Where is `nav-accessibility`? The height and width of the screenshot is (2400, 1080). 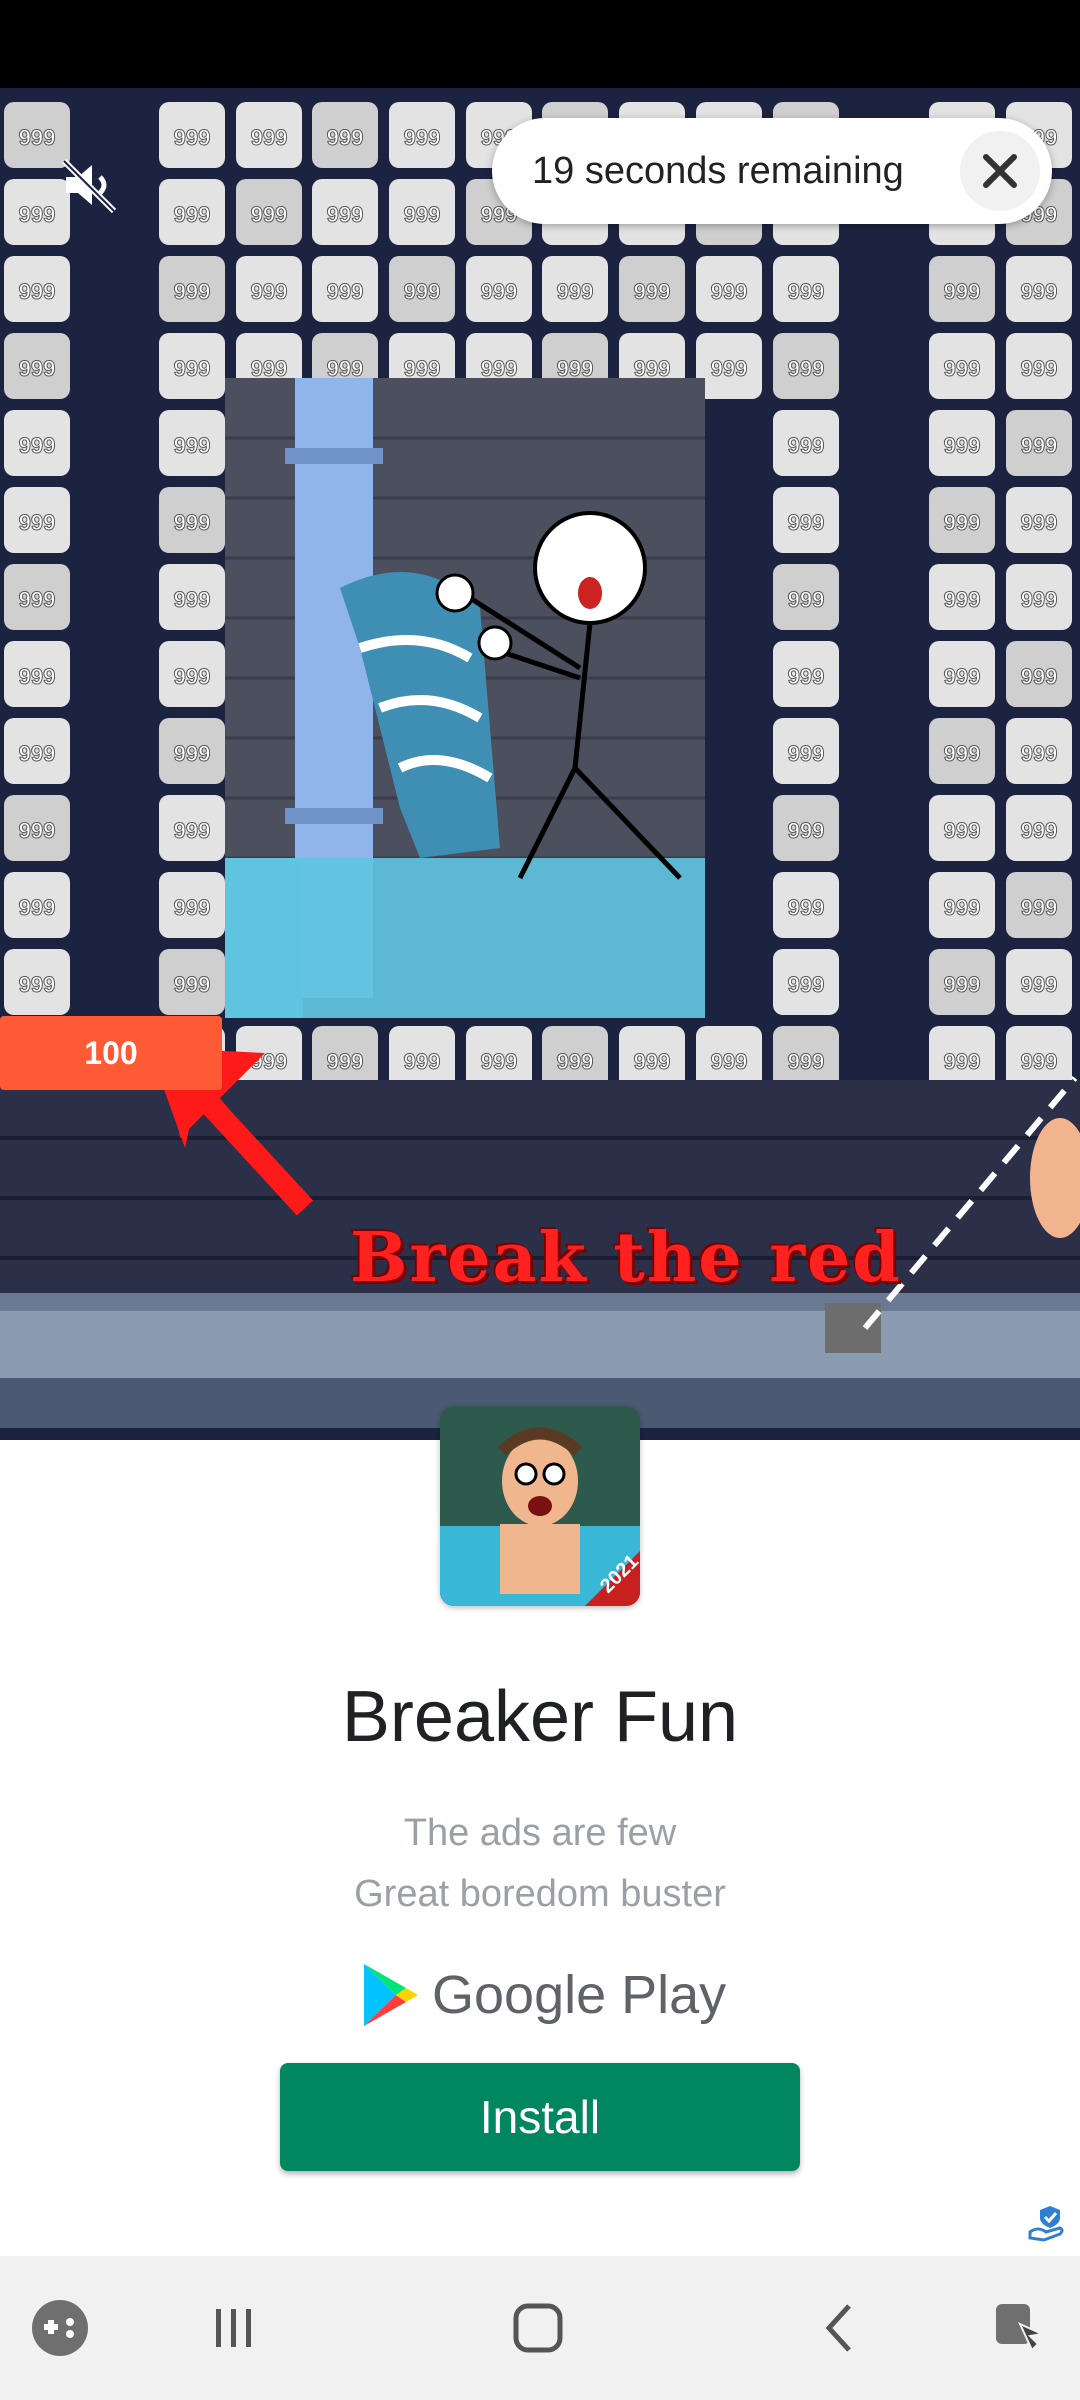
nav-accessibility is located at coordinates (1020, 2328).